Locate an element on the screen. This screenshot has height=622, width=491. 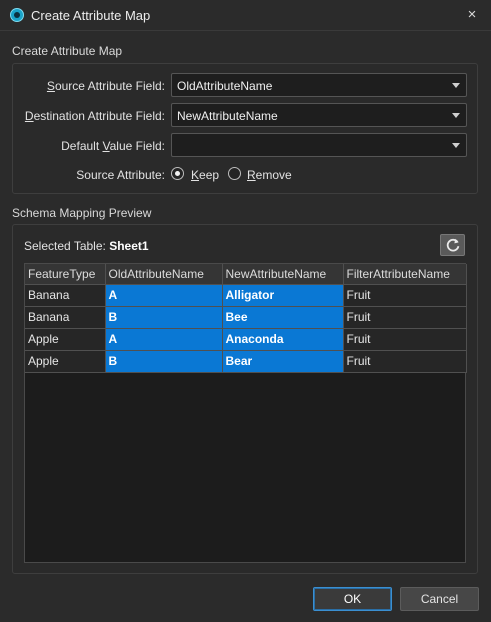
table-row: Banana B Bee Fruit is located at coordinates (246, 317).